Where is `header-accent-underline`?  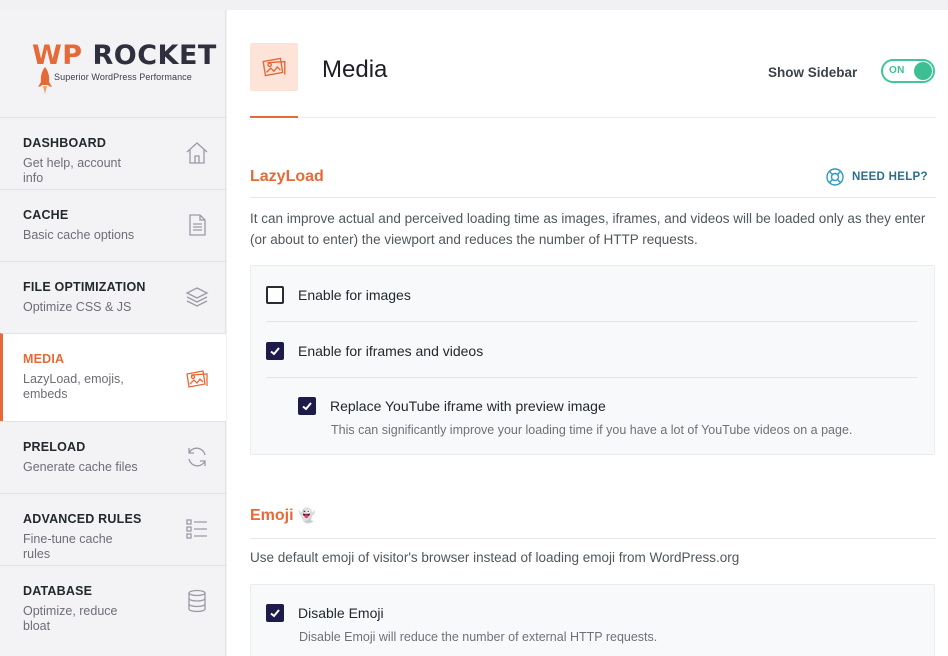
header-accent-underline is located at coordinates (274, 117).